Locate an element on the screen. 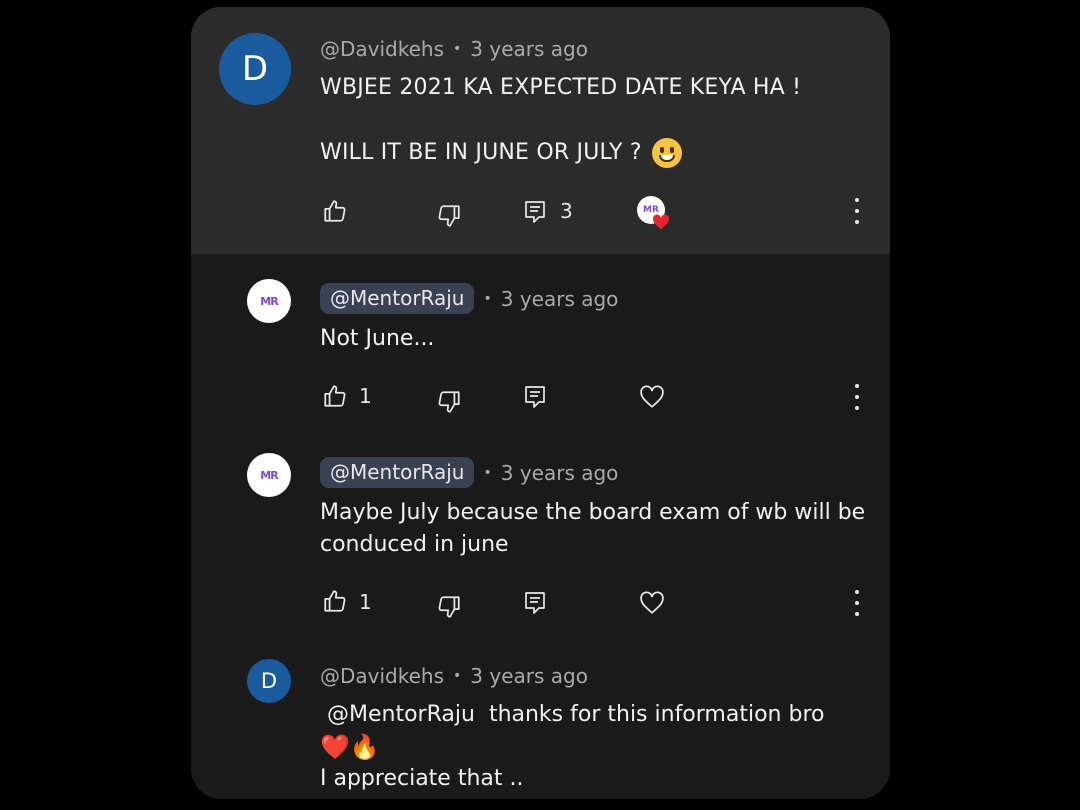 Image resolution: width=1080 pixels, height=810 pixels. reply-text-line-3: I appreciate that .. is located at coordinates (422, 778).